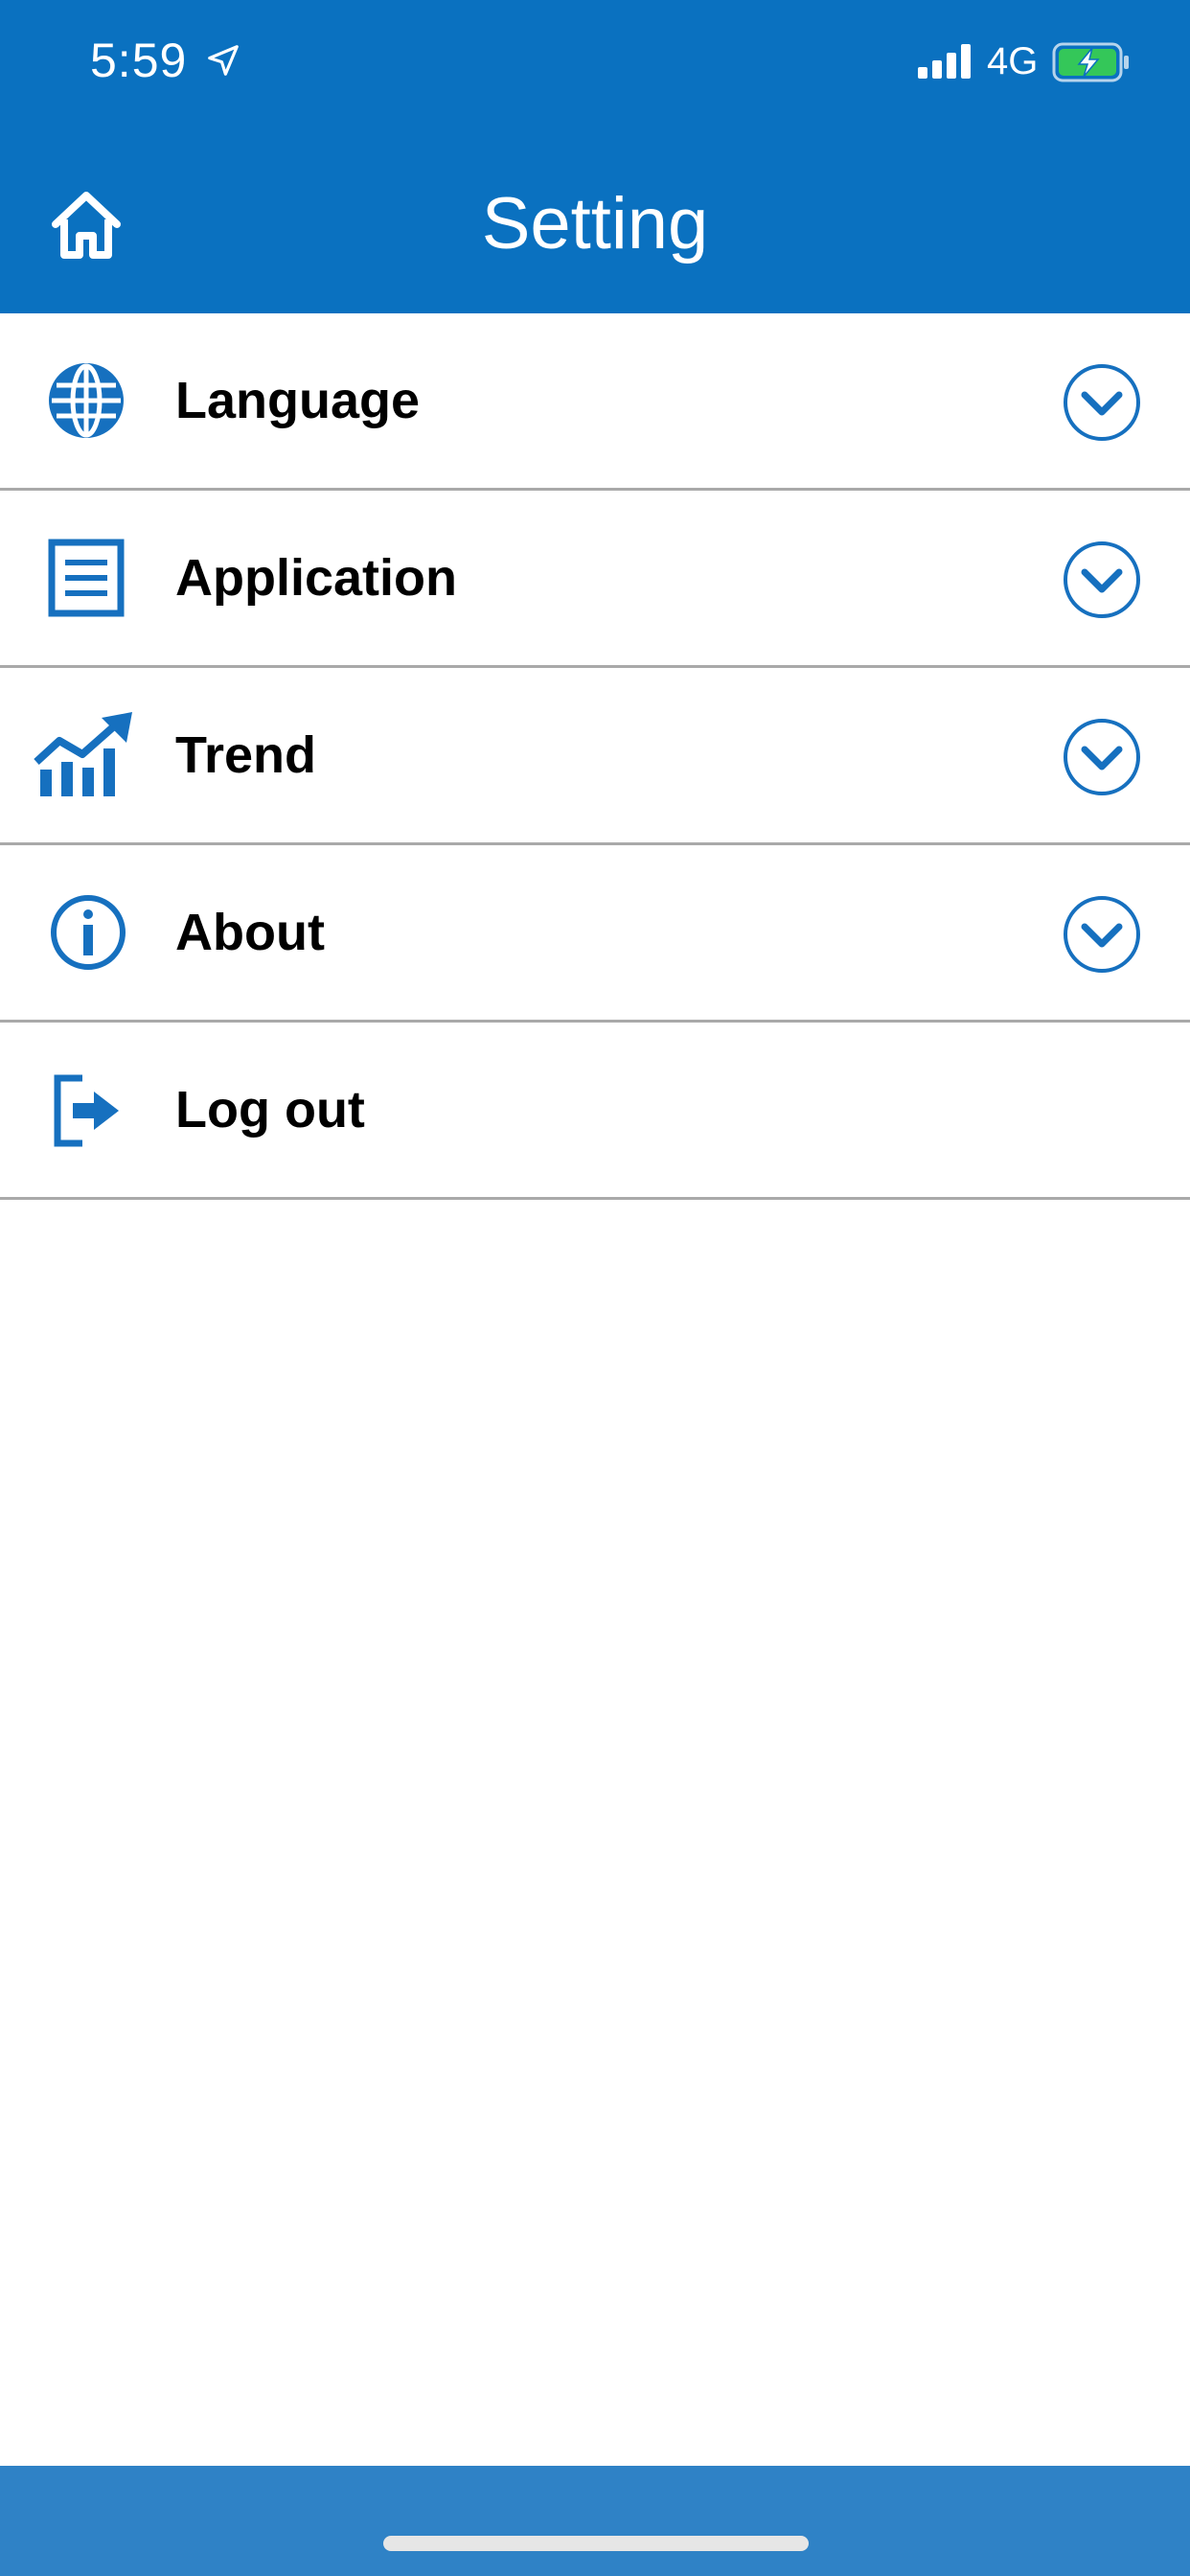 This screenshot has width=1190, height=2576. What do you see at coordinates (1013, 61) in the screenshot?
I see `network-type: 4G` at bounding box center [1013, 61].